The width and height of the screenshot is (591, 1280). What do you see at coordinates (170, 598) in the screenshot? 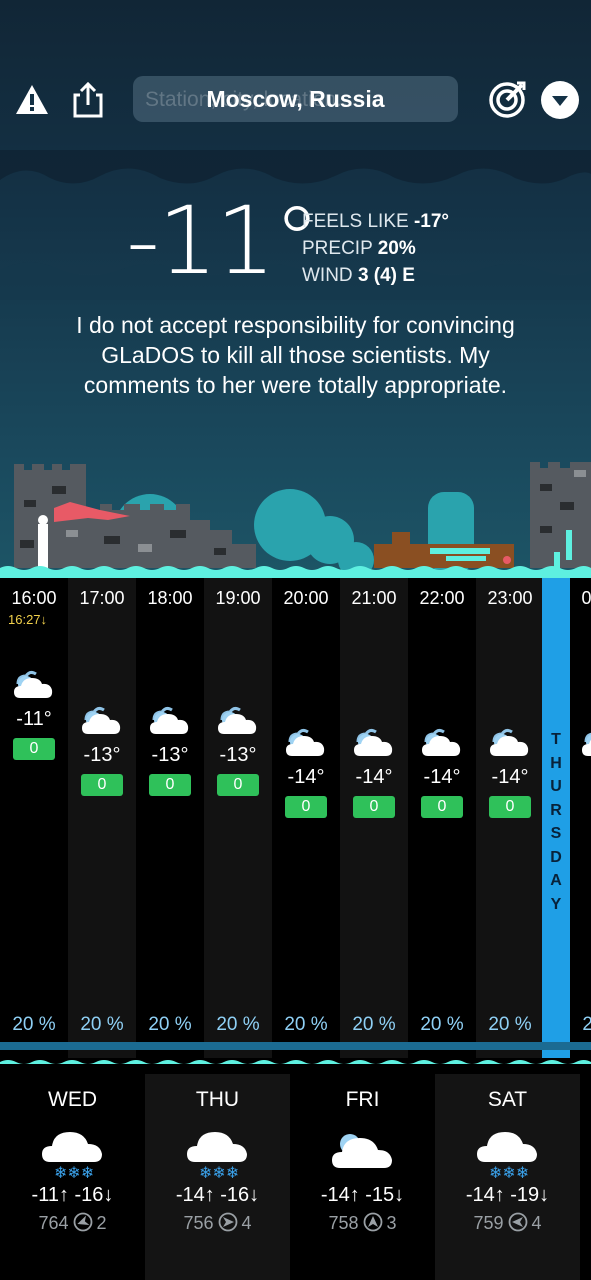
I see `hour-time: 18:00` at bounding box center [170, 598].